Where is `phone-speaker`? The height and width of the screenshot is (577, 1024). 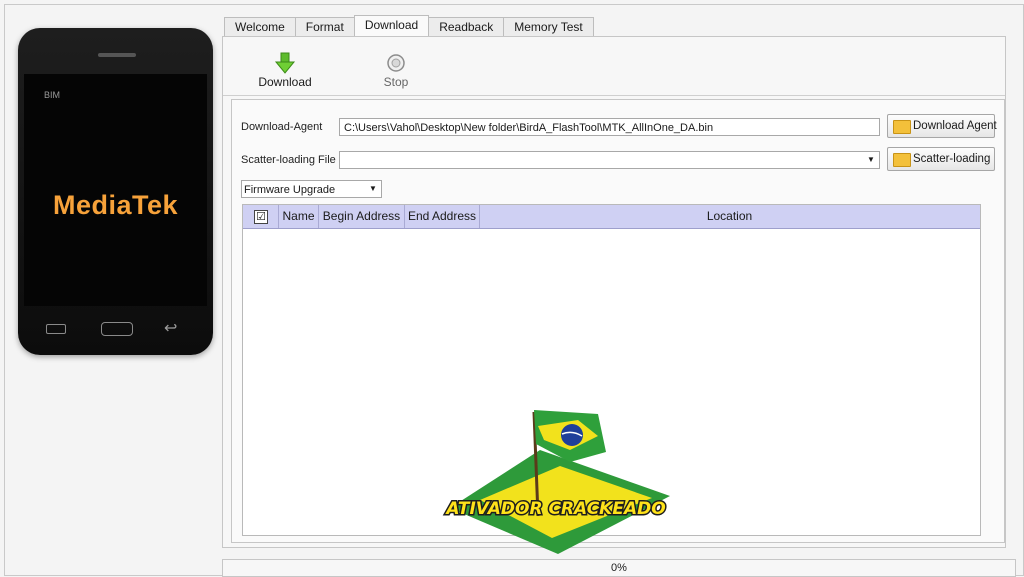
phone-speaker is located at coordinates (117, 55).